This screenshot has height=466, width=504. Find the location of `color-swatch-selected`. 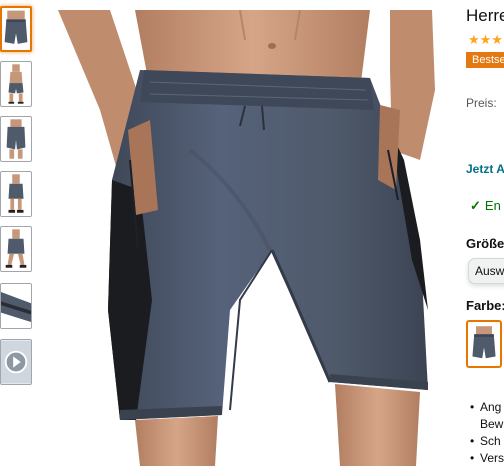

color-swatch-selected is located at coordinates (484, 344).